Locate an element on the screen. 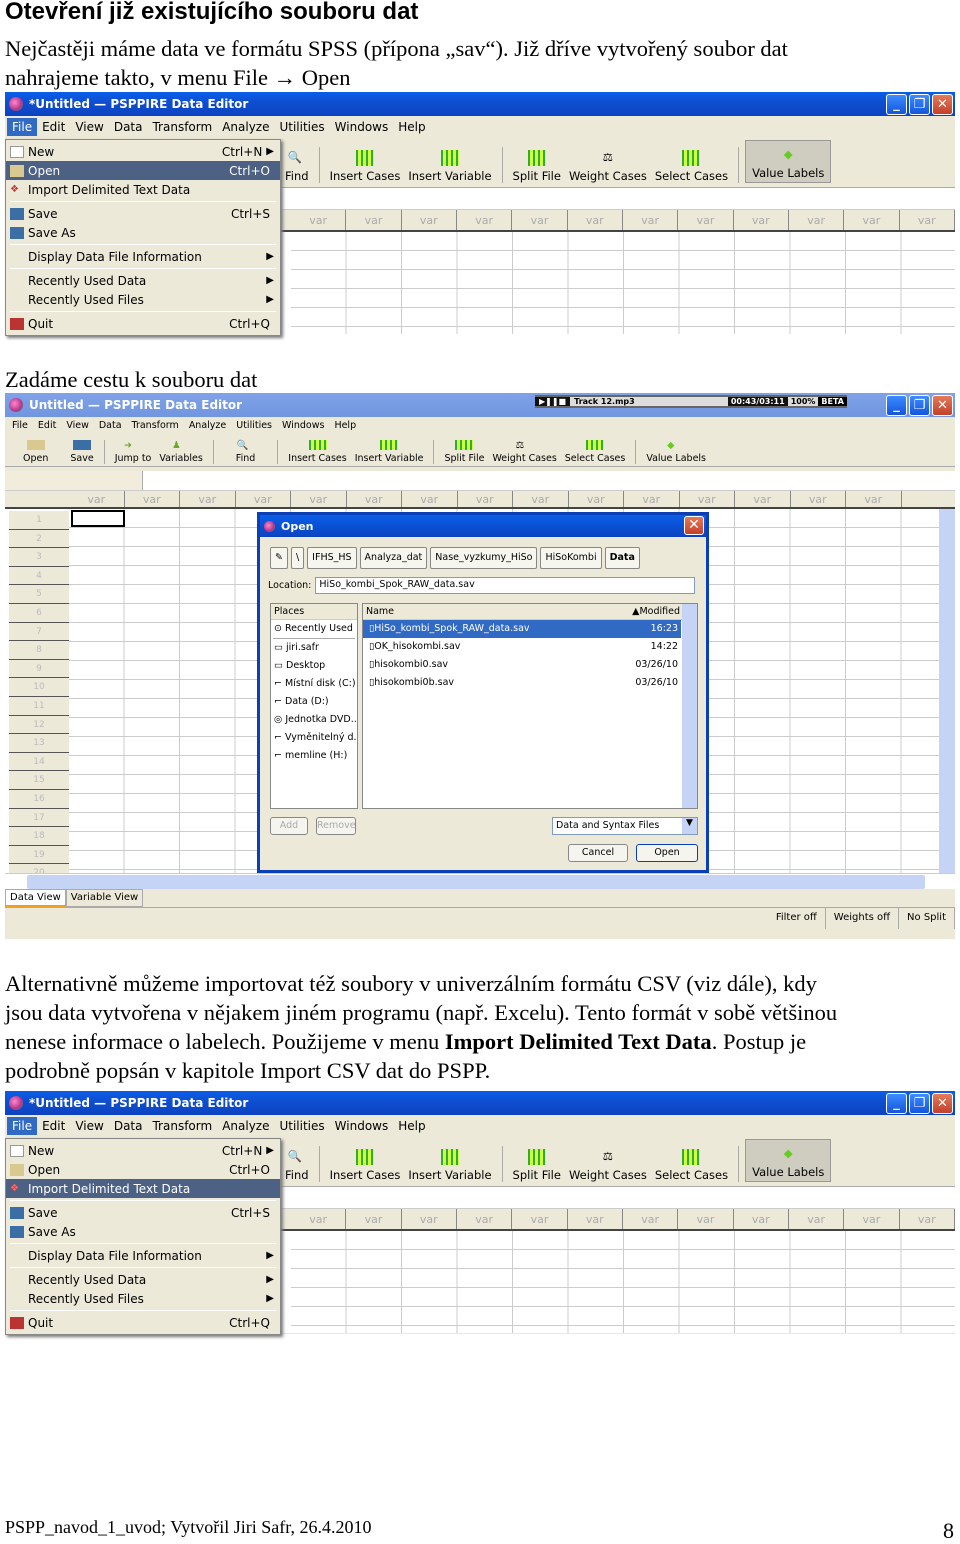 The width and height of the screenshot is (960, 1544). cell-reference-box is located at coordinates (74, 480).